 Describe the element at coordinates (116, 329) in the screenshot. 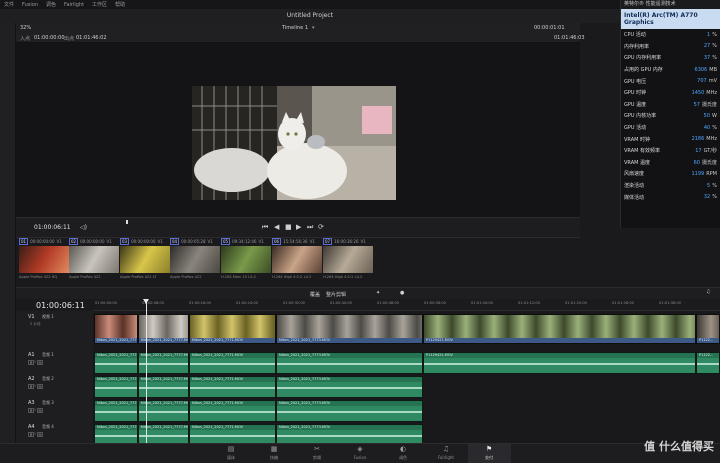

I see `video-clip: Nikon_2021_2021_7770.MOV` at that location.